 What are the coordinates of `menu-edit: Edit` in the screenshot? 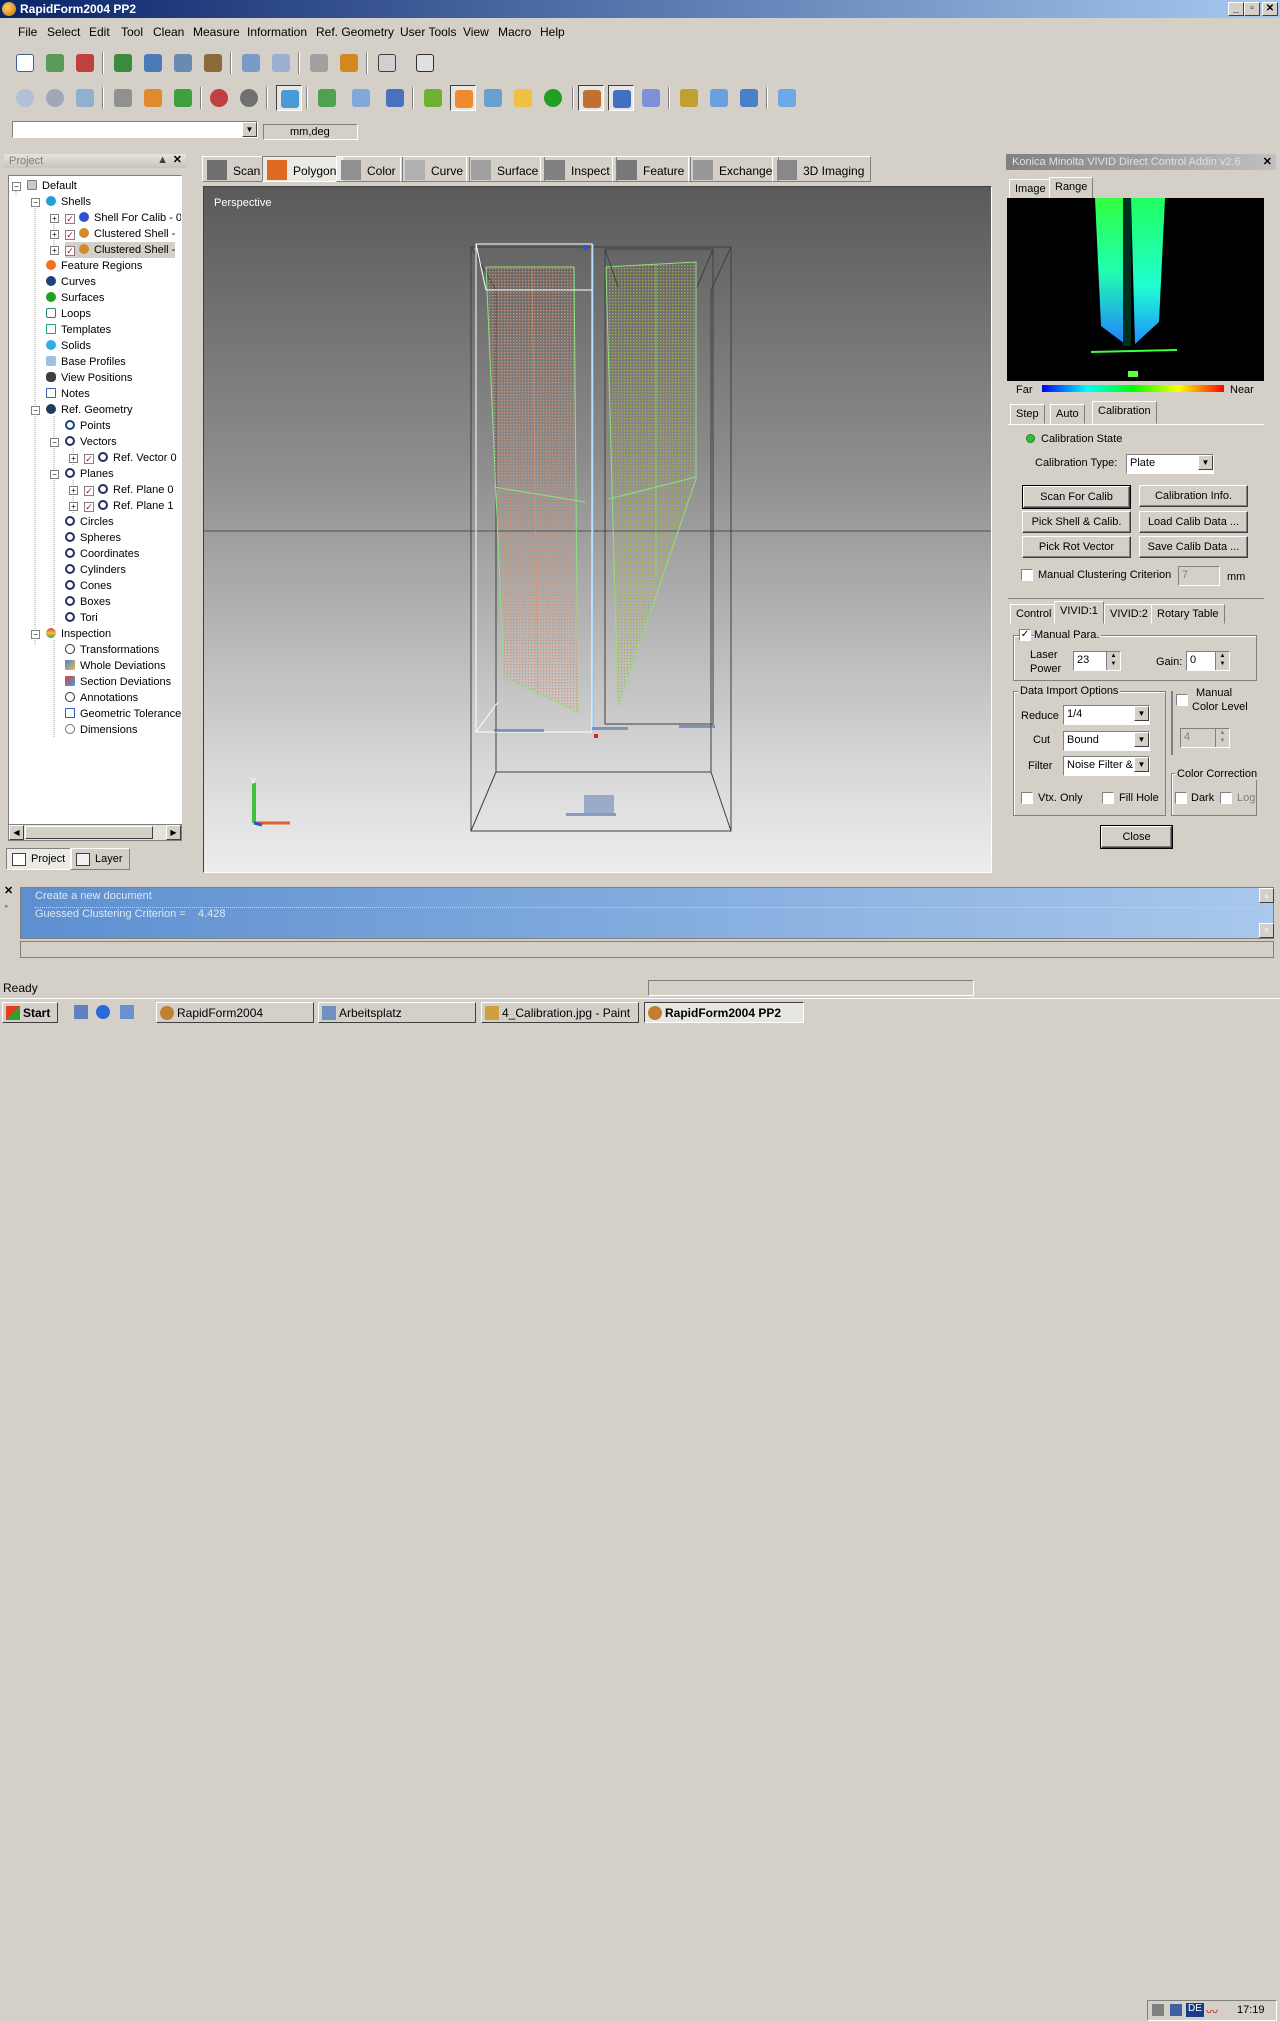 It's located at (99, 32).